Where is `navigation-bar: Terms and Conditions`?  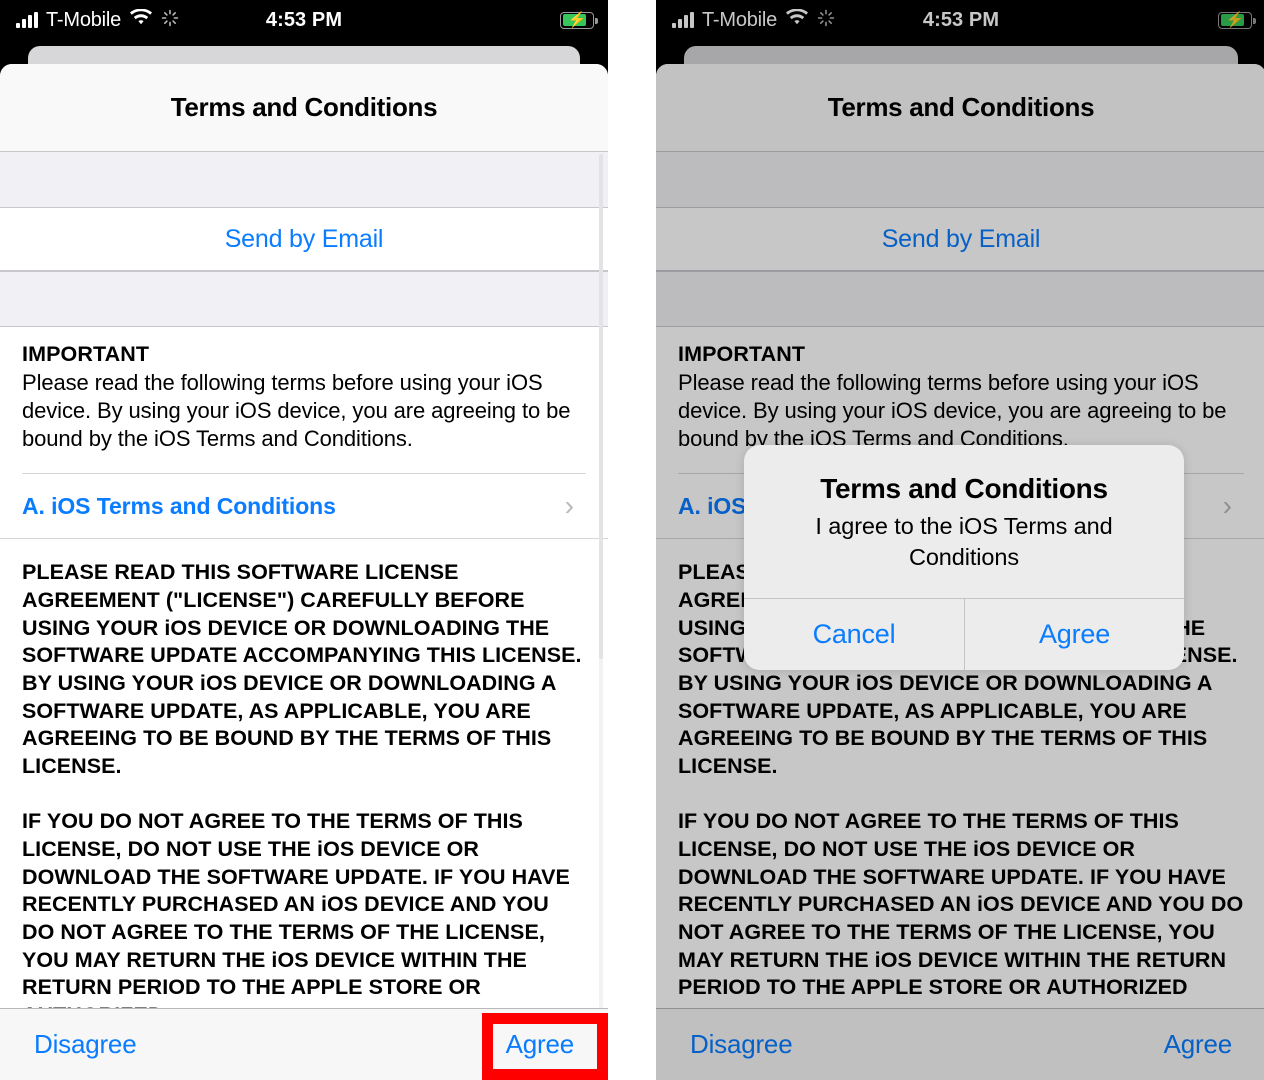 navigation-bar: Terms and Conditions is located at coordinates (304, 108).